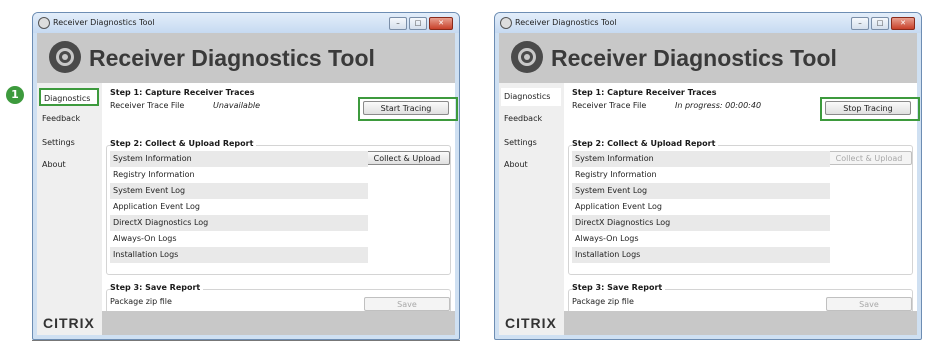  What do you see at coordinates (246, 340) in the screenshot?
I see `divider` at bounding box center [246, 340].